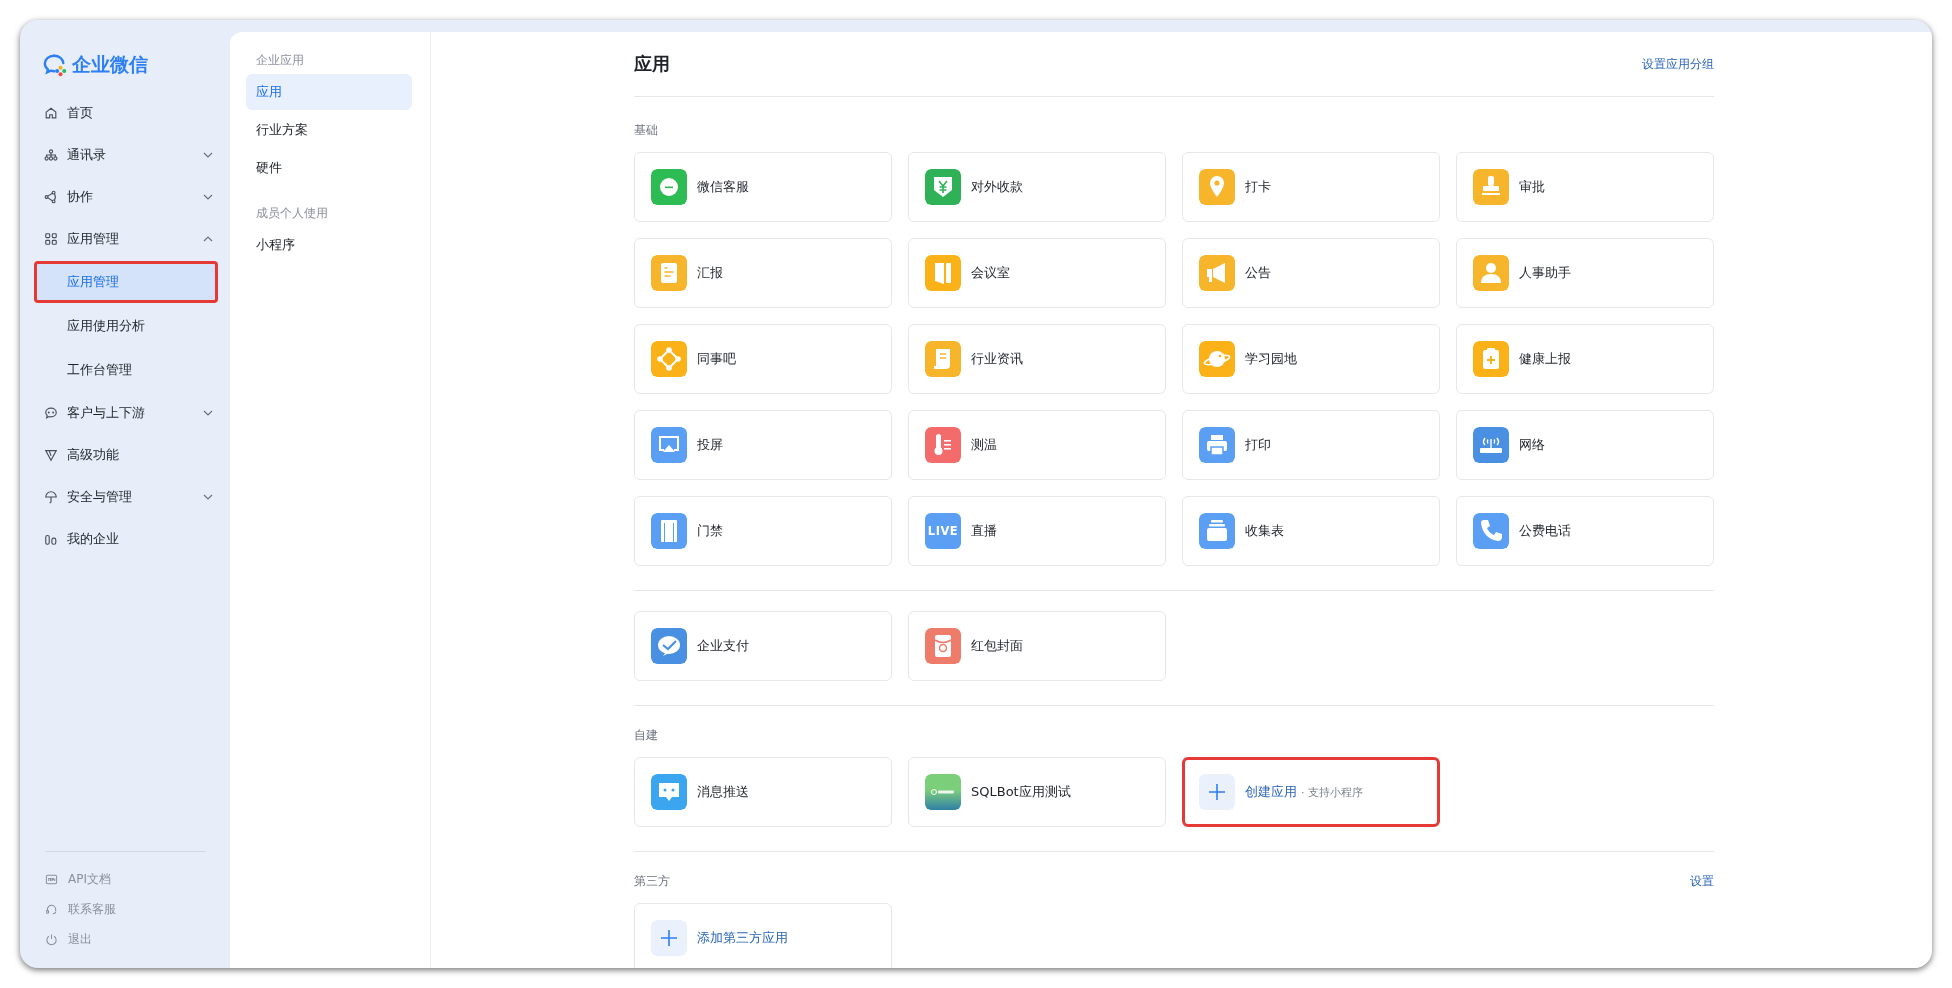 The image size is (1952, 988). I want to click on card-label: 行业资讯, so click(997, 359).